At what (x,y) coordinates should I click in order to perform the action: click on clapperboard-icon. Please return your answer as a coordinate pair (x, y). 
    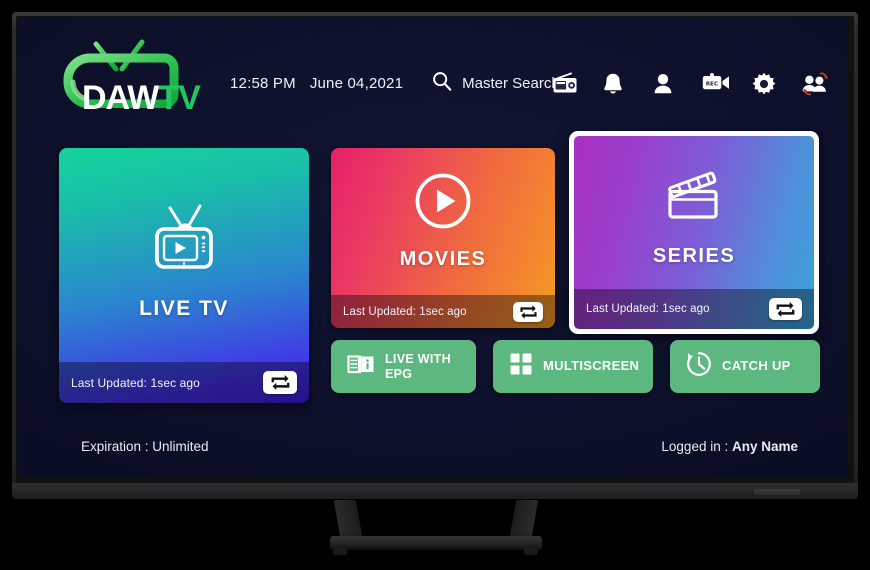
    Looking at the image, I should click on (694, 199).